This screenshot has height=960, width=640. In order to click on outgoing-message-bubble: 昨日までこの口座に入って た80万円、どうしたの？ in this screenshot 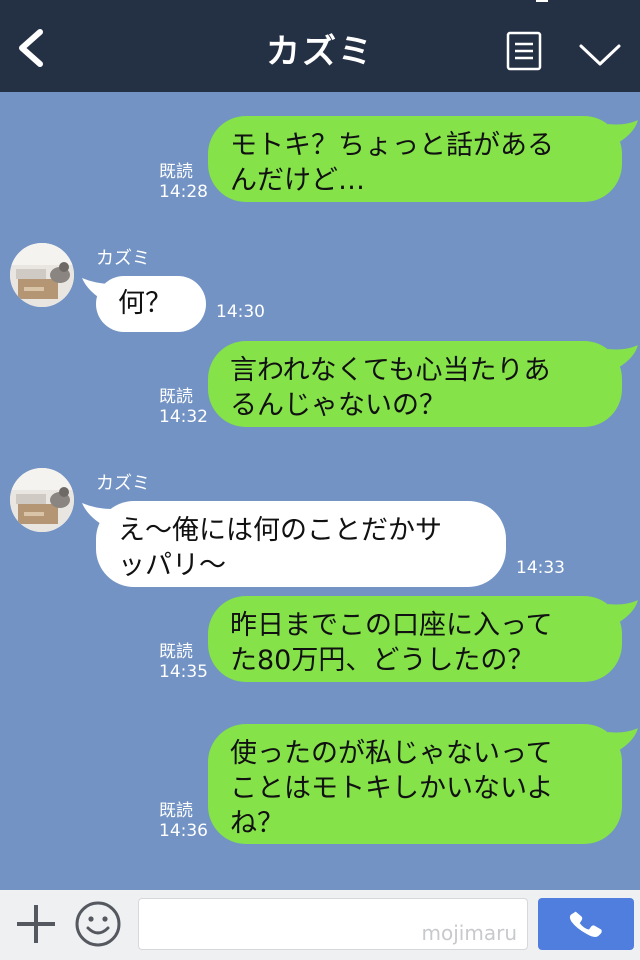, I will do `click(415, 639)`.